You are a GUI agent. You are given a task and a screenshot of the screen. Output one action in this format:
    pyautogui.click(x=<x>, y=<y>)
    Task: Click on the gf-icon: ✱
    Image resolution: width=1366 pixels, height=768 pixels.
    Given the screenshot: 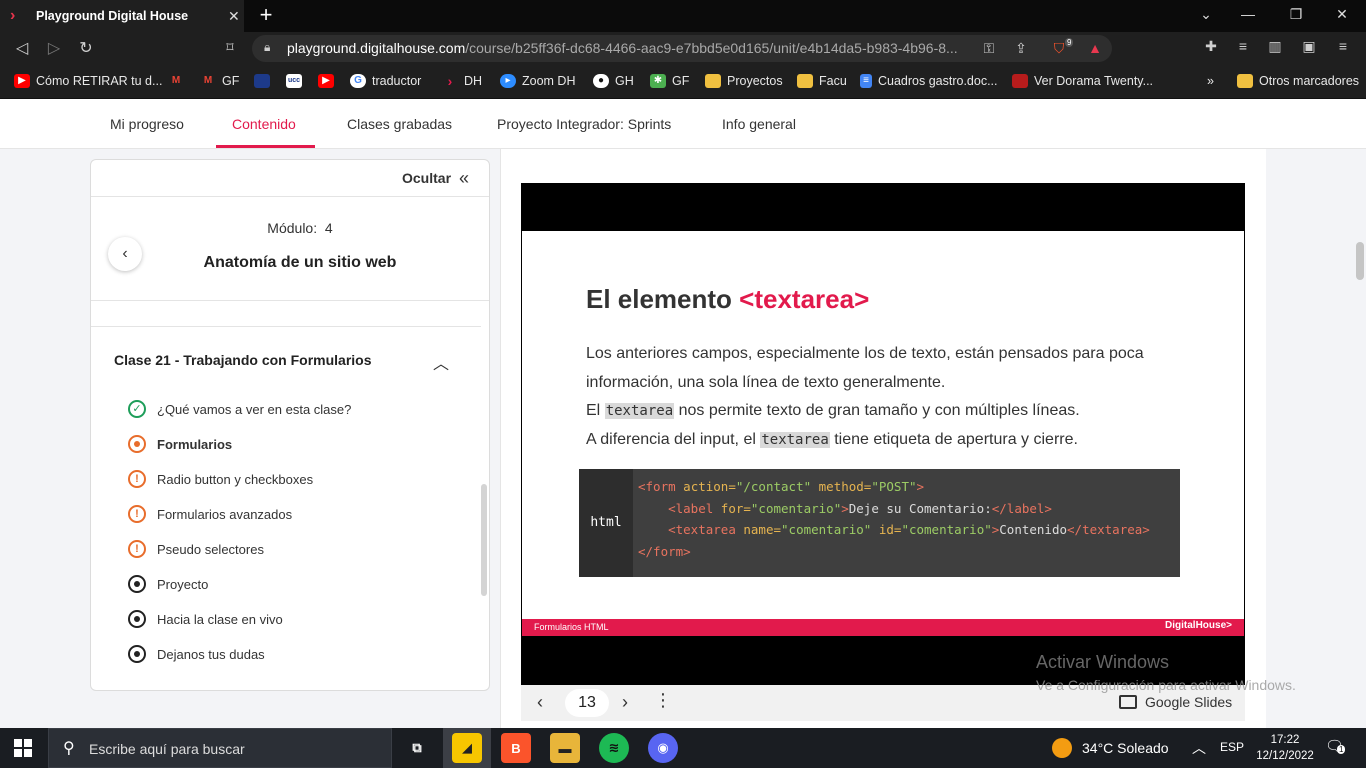 What is the action you would take?
    pyautogui.click(x=658, y=81)
    